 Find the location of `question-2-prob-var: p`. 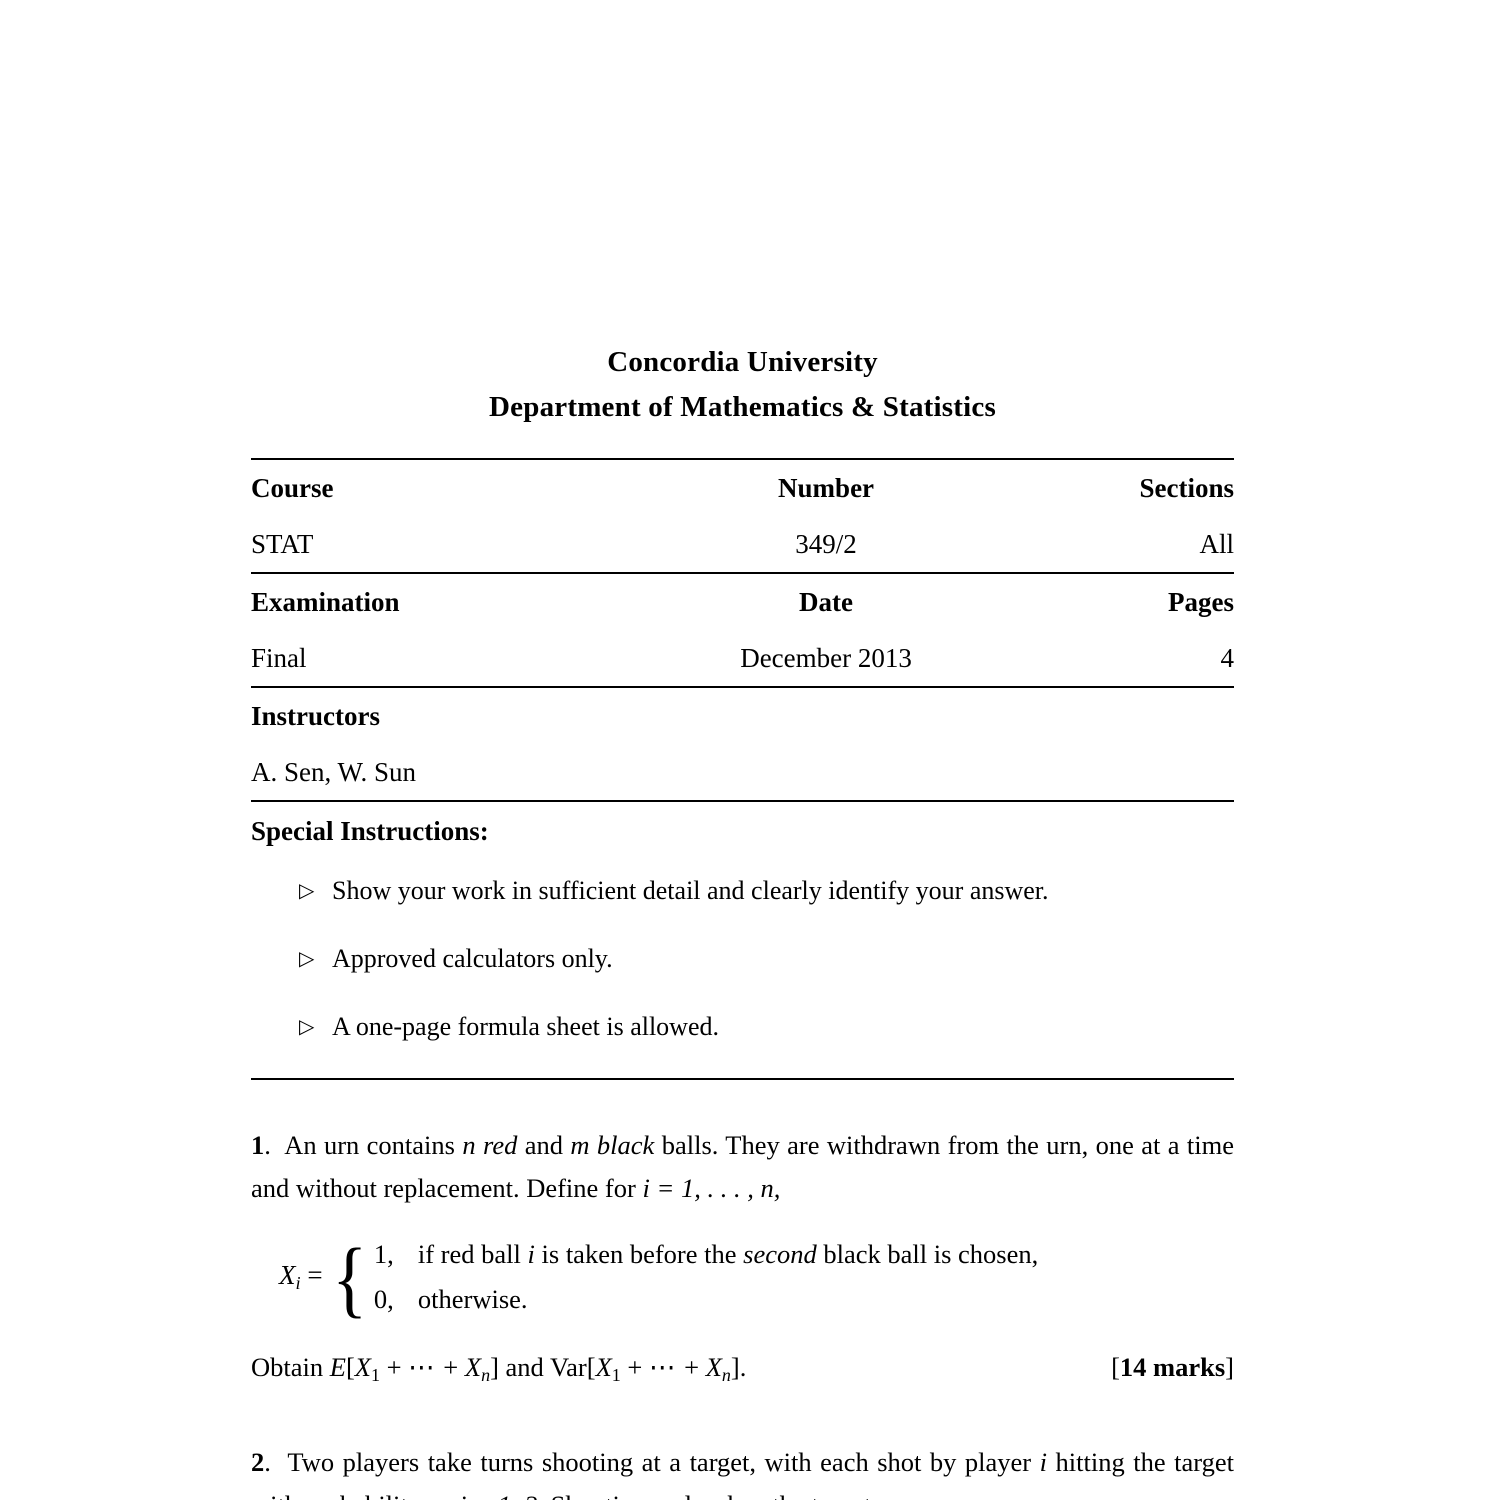

question-2-prob-var: p is located at coordinates (434, 1495).